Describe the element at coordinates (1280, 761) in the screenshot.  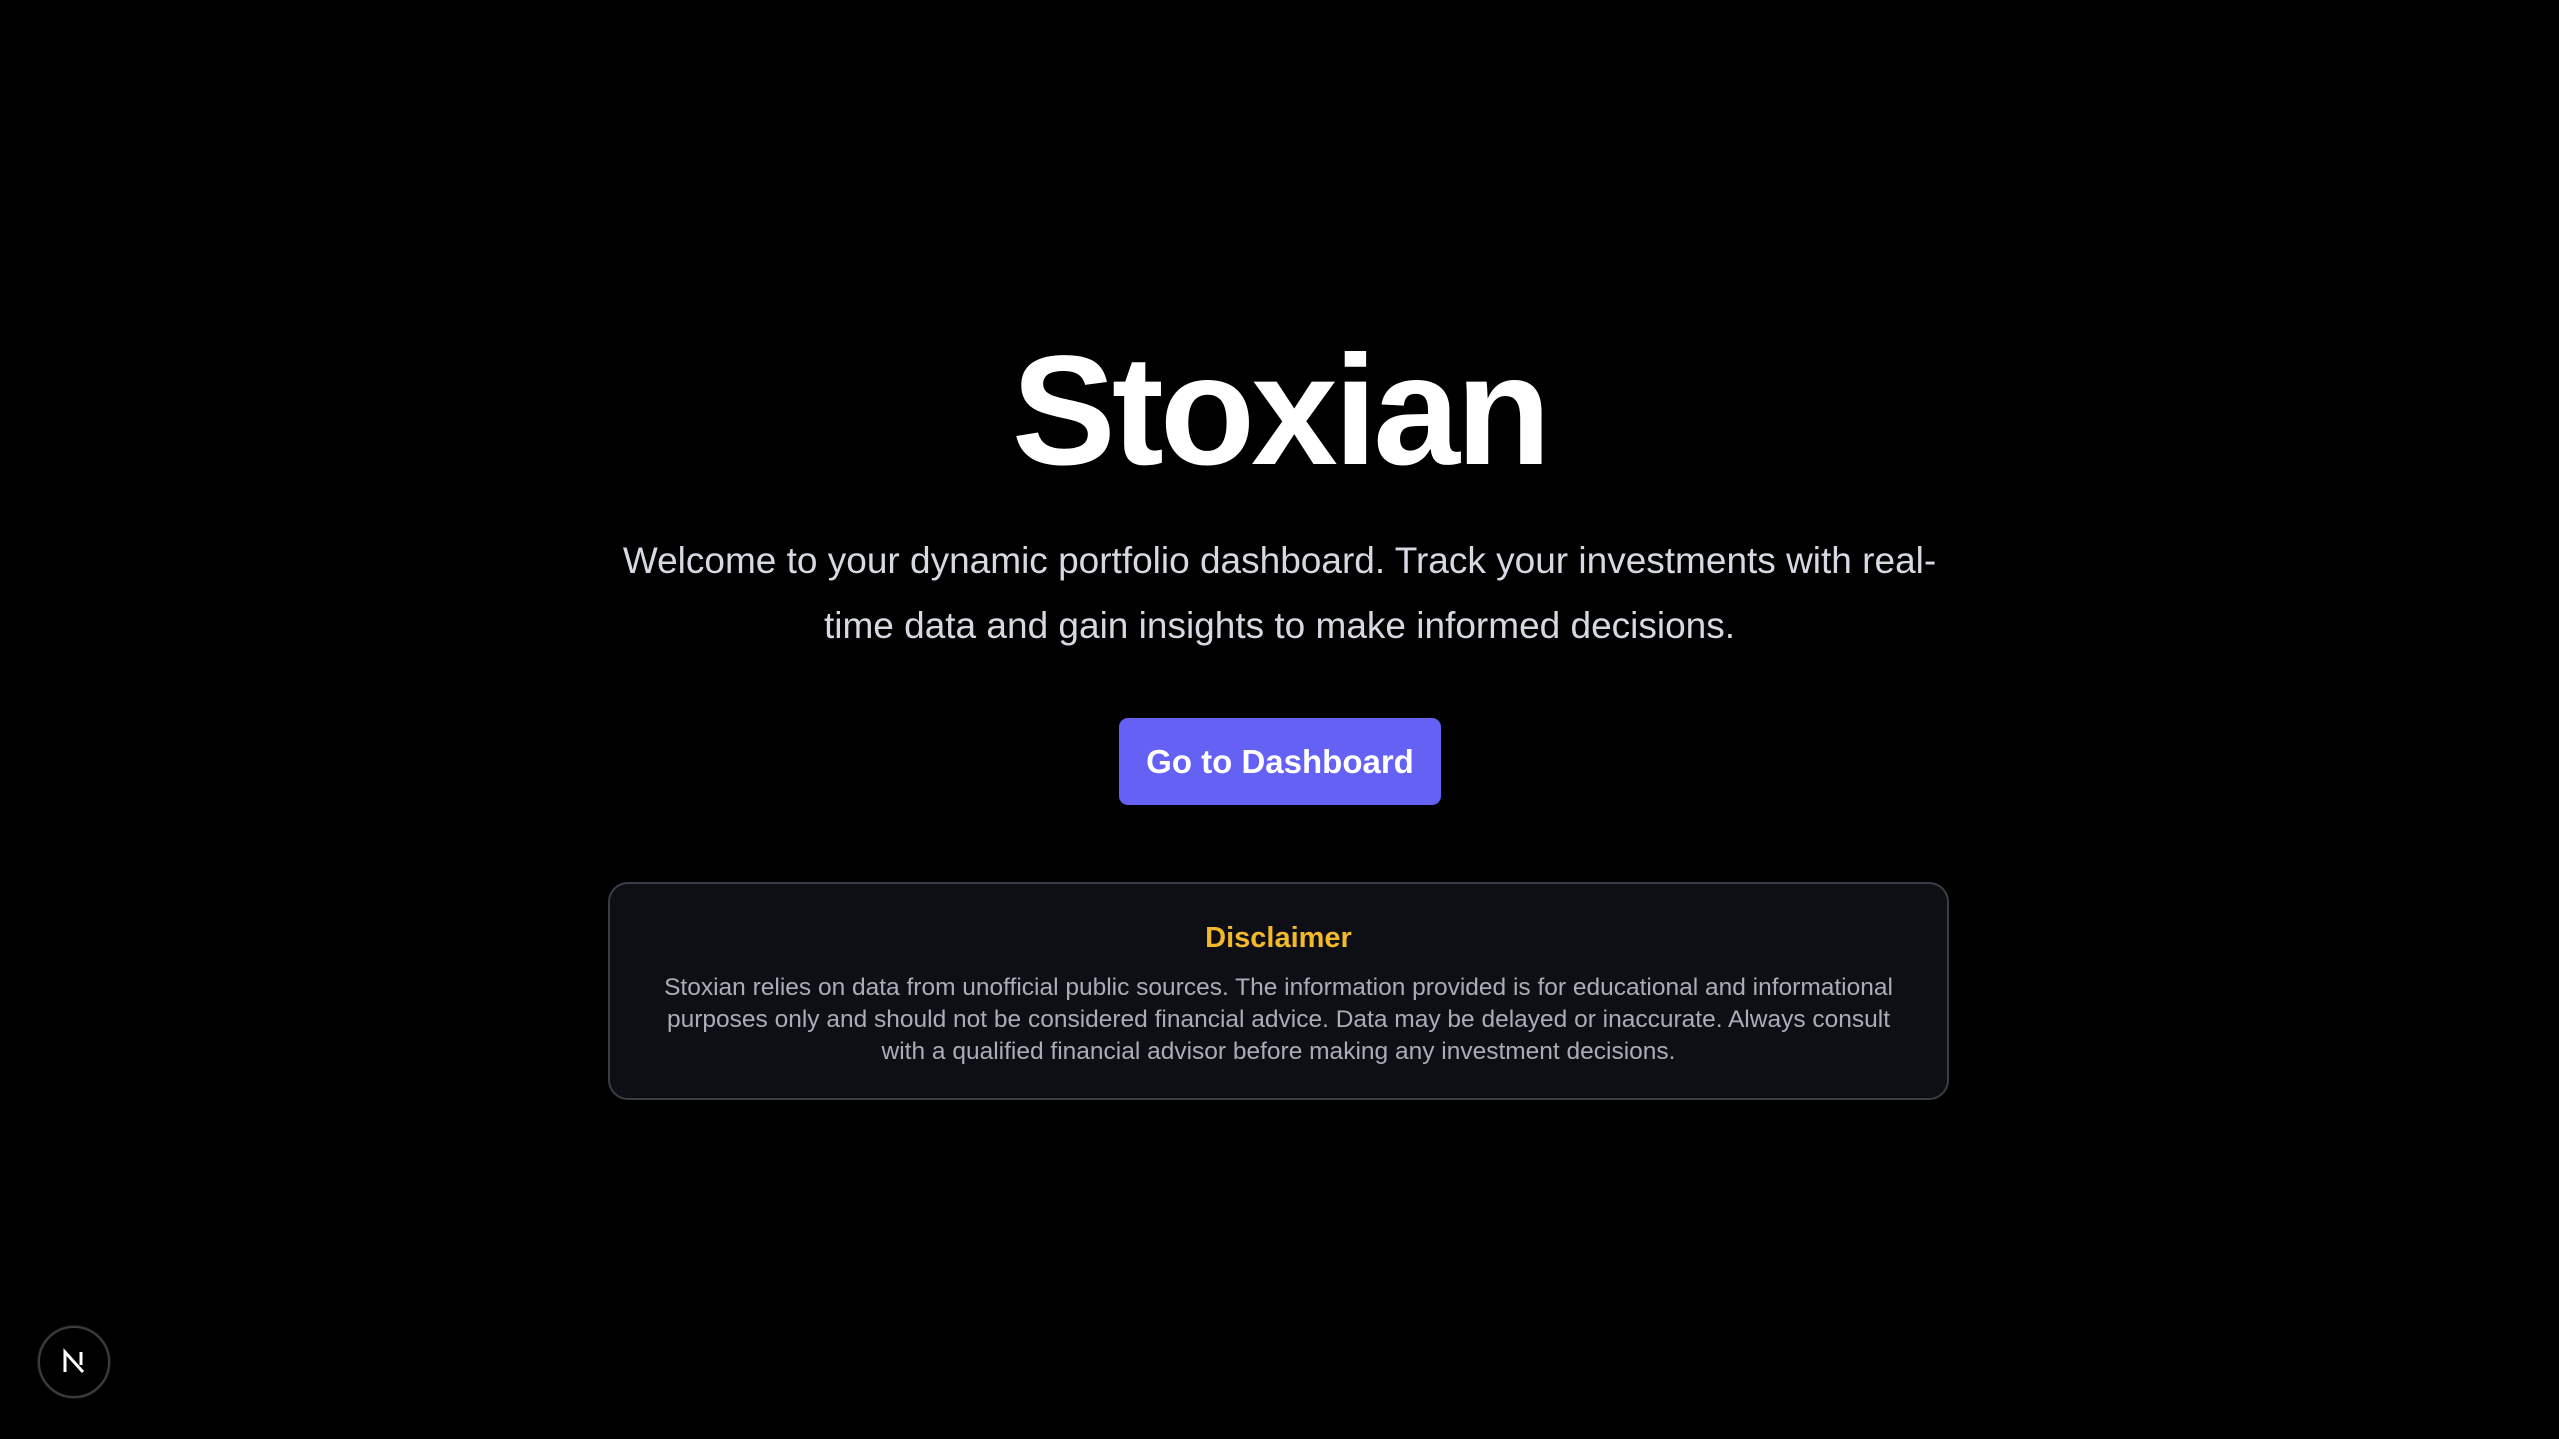
I see `go-to-dashboard-button: Go to Dashboard` at that location.